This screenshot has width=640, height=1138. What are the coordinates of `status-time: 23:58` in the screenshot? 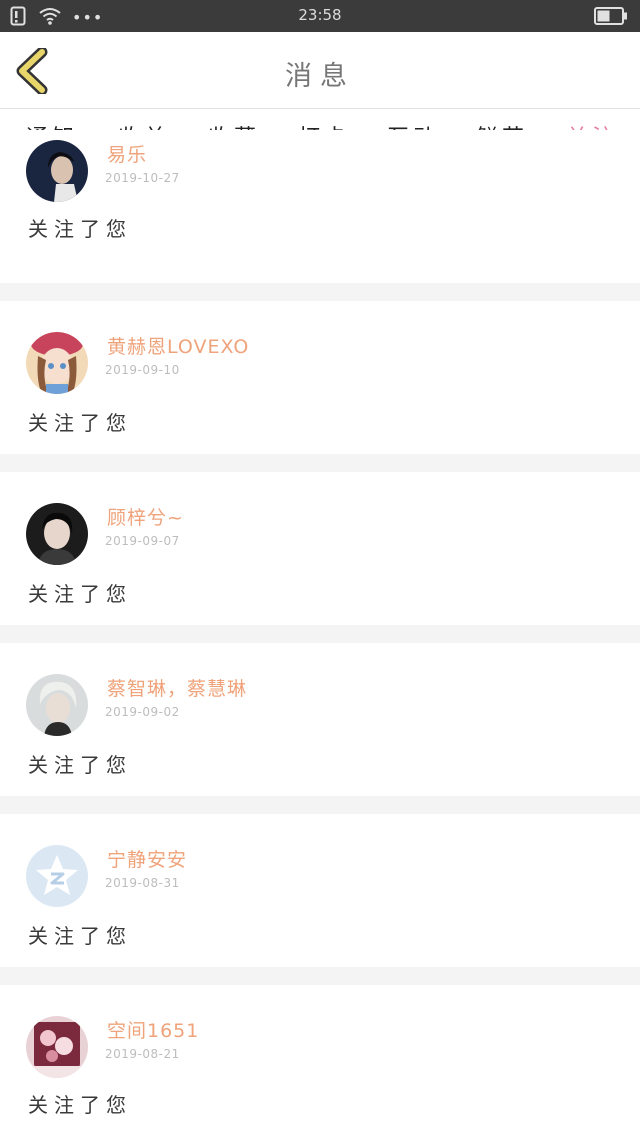 It's located at (320, 15).